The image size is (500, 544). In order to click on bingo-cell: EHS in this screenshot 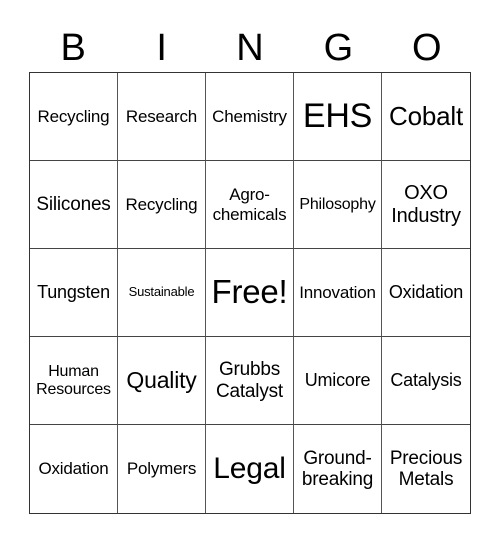, I will do `click(338, 117)`.